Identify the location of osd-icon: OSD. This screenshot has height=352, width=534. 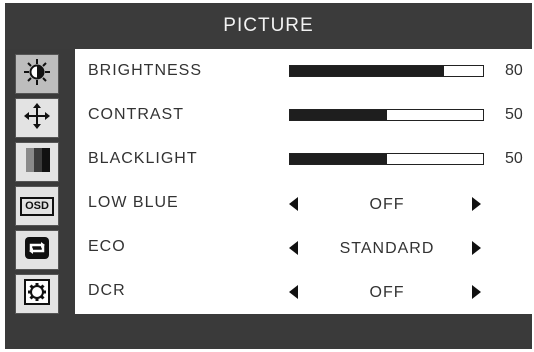
(37, 206).